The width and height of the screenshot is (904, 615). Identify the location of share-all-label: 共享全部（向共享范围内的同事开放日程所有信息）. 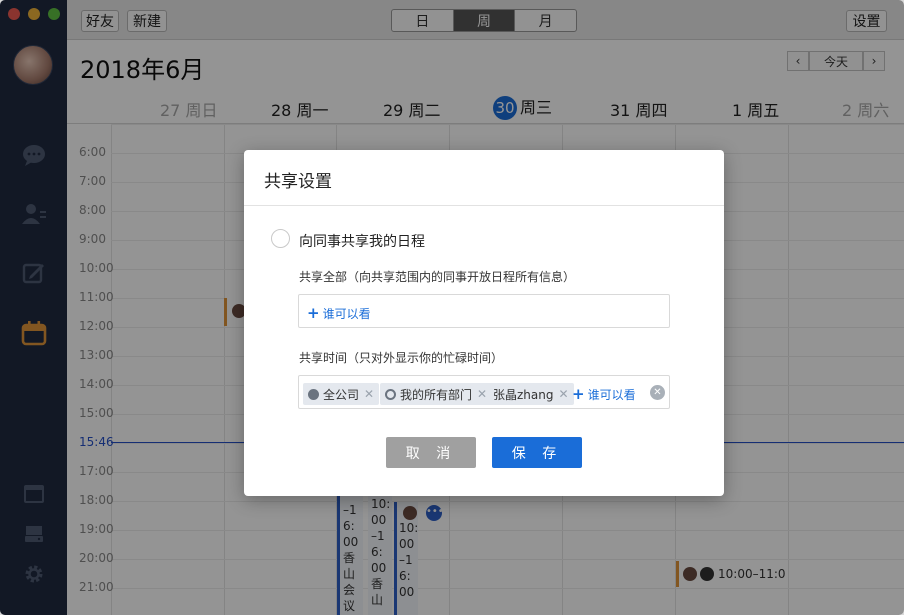
(437, 277).